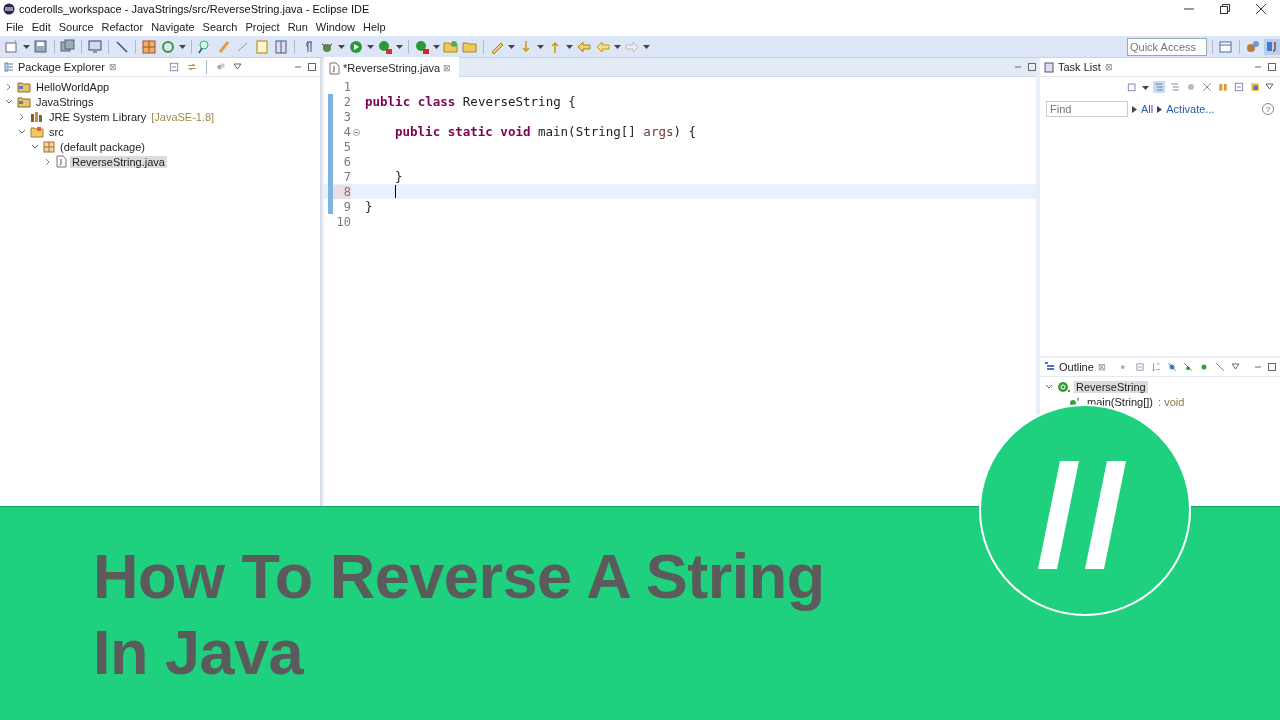 The width and height of the screenshot is (1280, 720). What do you see at coordinates (335, 27) in the screenshot?
I see `menu-item: Window` at bounding box center [335, 27].